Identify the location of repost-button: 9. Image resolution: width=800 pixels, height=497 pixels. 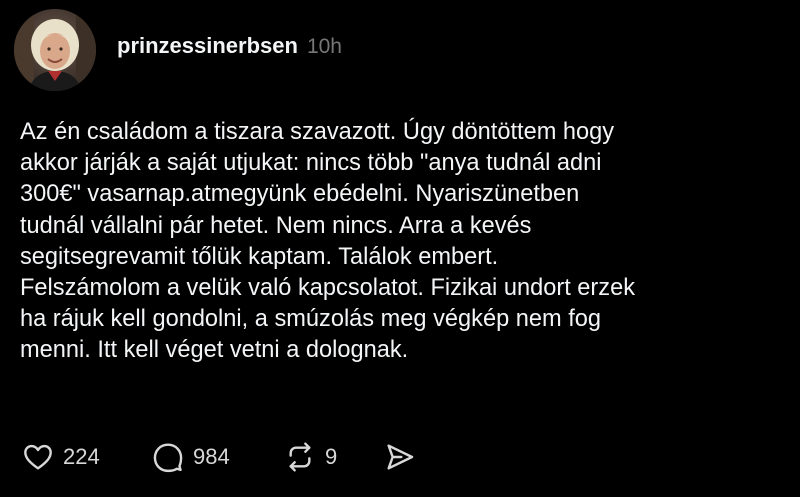
(310, 457).